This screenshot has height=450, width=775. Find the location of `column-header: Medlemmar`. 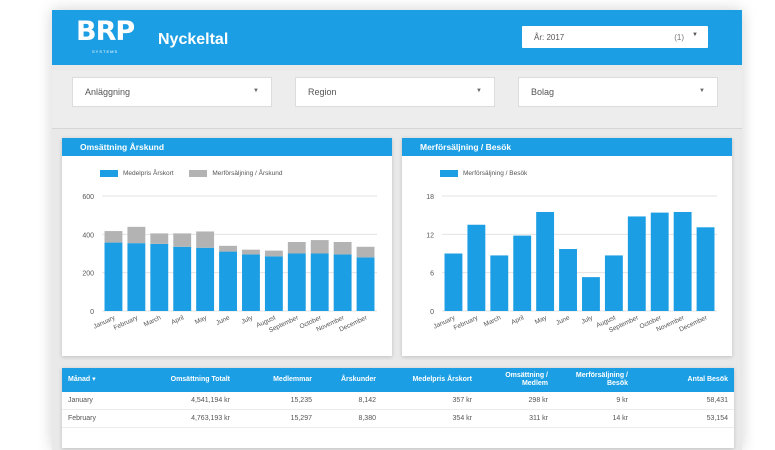

column-header: Medlemmar is located at coordinates (277, 380).